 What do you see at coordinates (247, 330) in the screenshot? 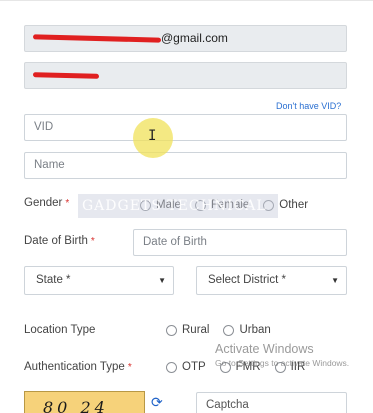
I see `location-option-urban: Urban` at bounding box center [247, 330].